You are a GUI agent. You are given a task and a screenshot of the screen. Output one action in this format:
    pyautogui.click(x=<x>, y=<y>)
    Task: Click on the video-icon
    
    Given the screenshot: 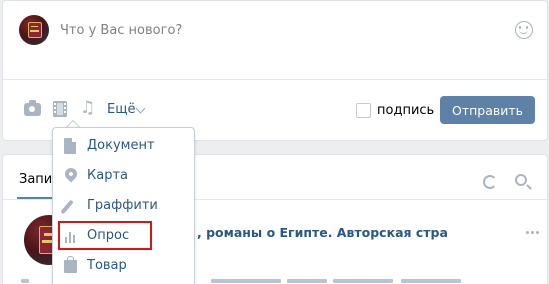 What is the action you would take?
    pyautogui.click(x=60, y=109)
    